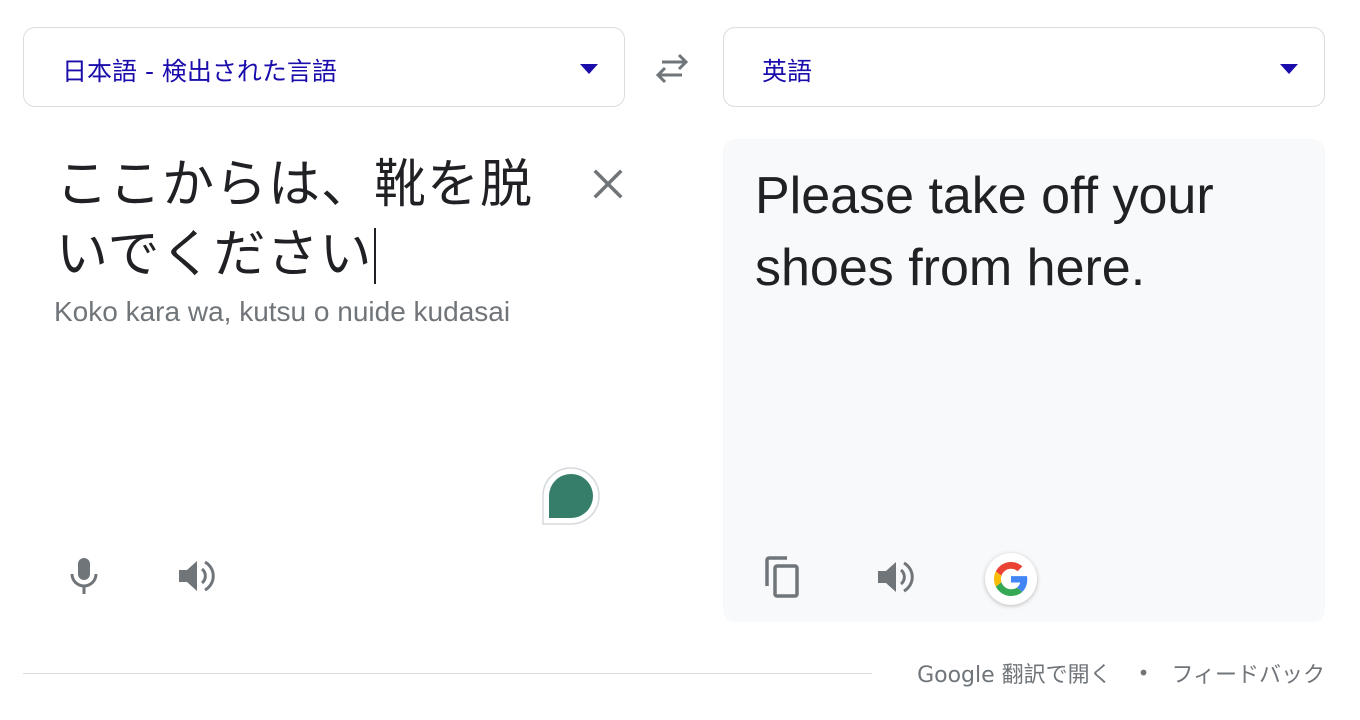 This screenshot has width=1360, height=720. I want to click on source-language-label: 日本語 - 検出された言語, so click(199, 71).